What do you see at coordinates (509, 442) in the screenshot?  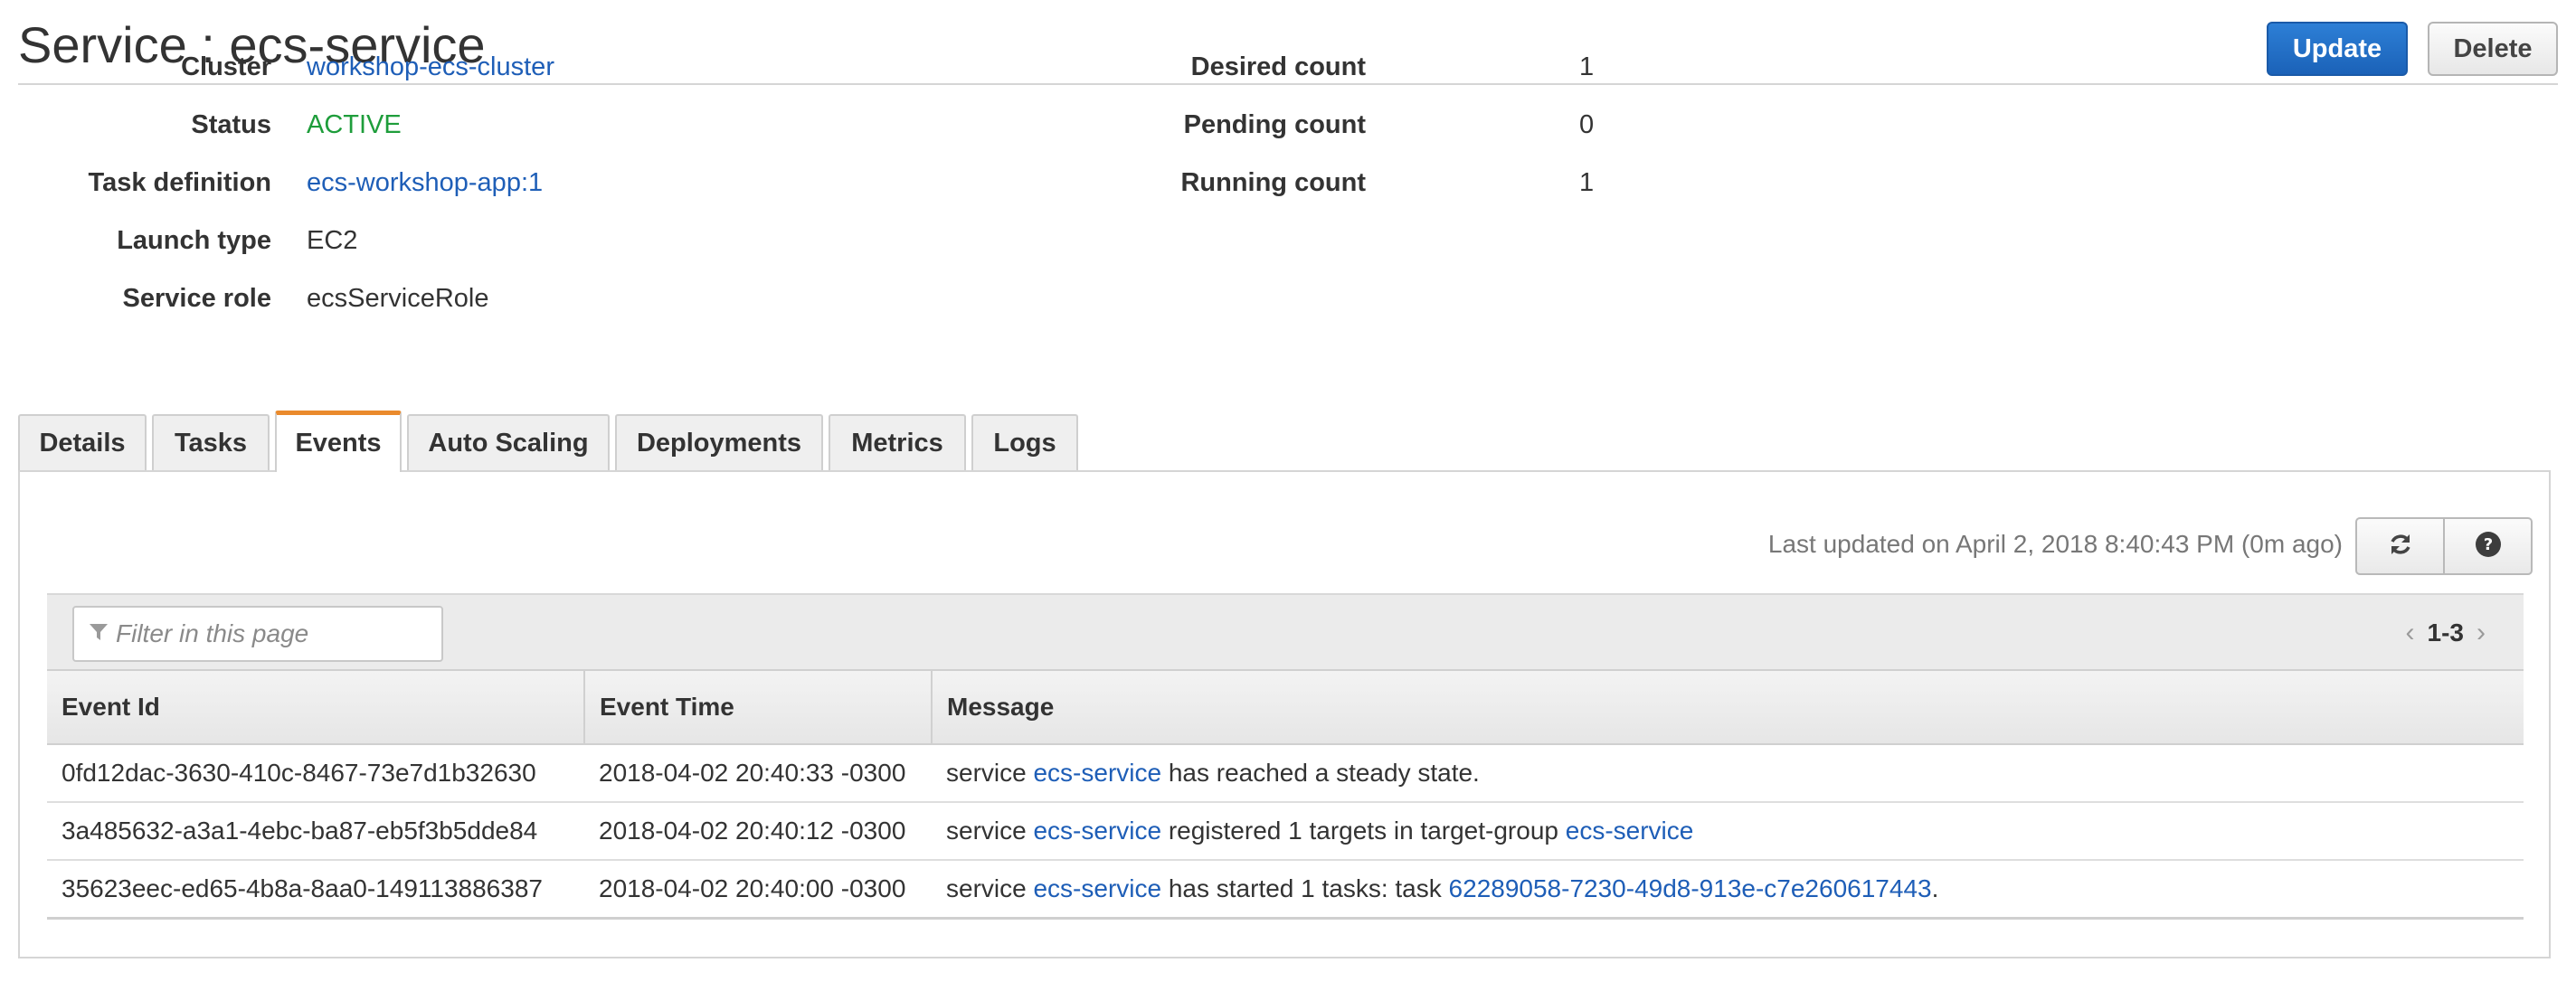 I see `tab-auto-scaling: Auto Scaling` at bounding box center [509, 442].